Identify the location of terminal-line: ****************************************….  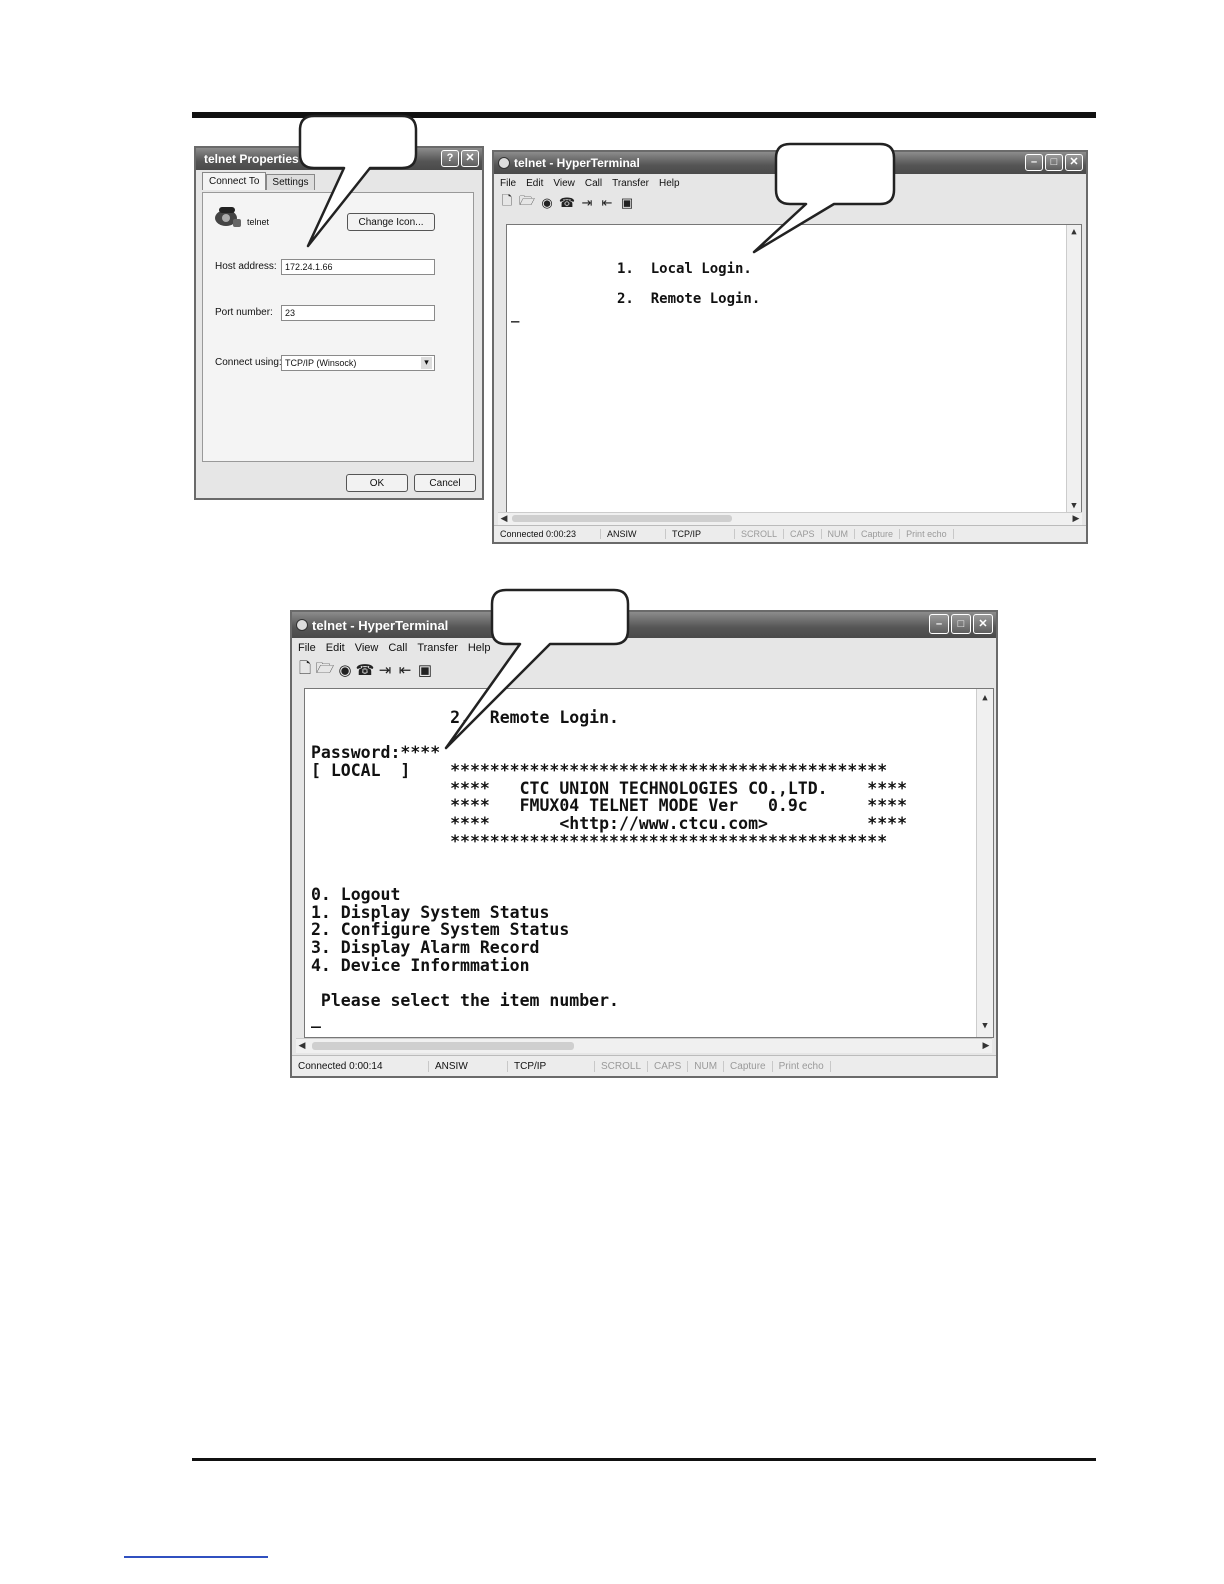
(599, 841).